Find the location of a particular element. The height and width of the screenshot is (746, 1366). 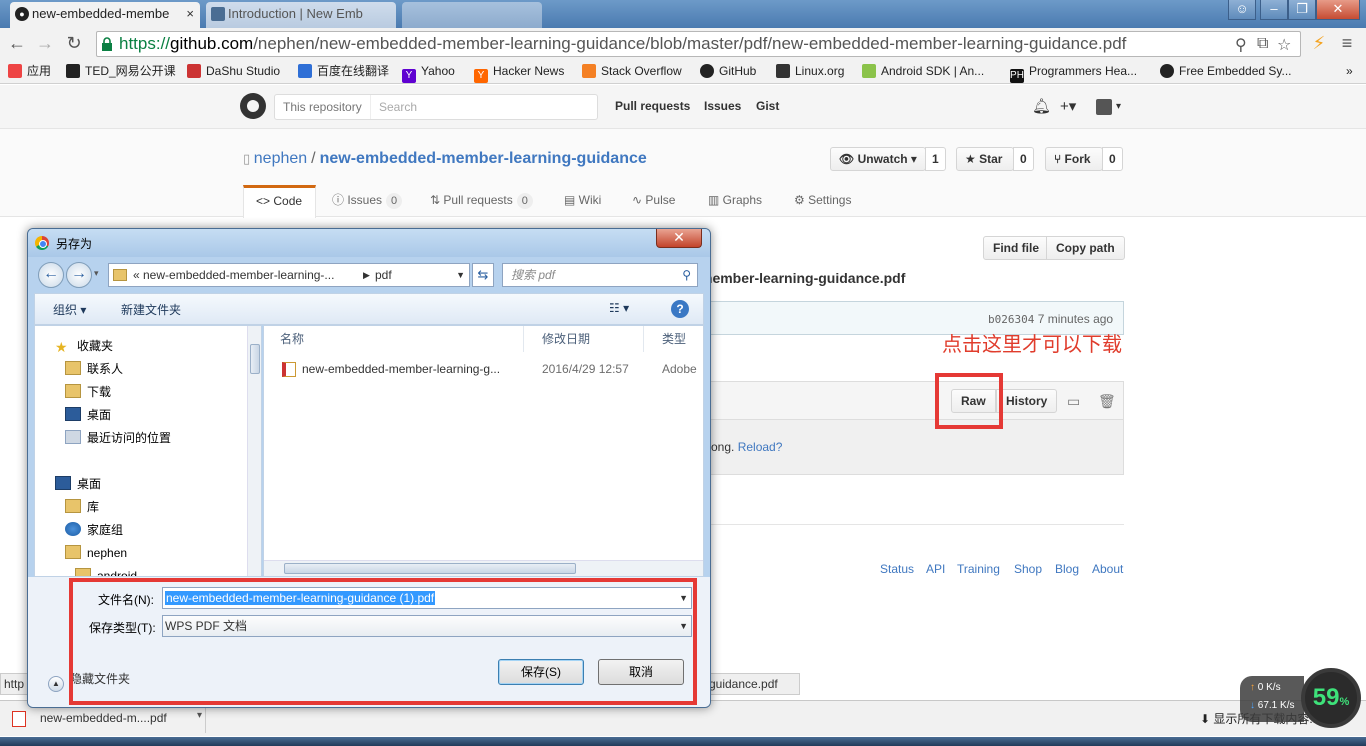

history-button: History is located at coordinates (1027, 401).